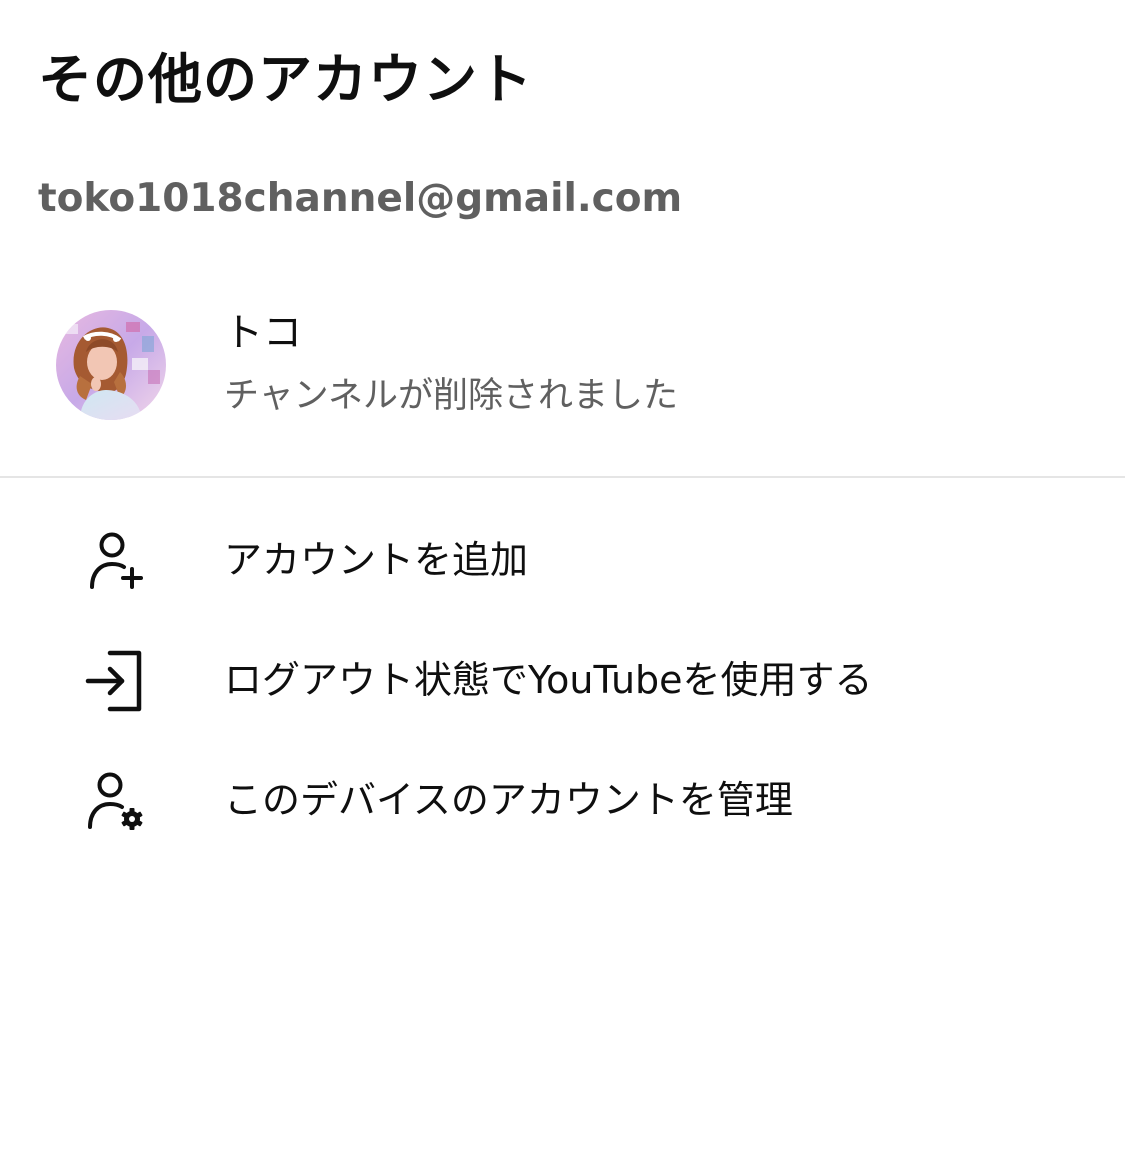  I want to click on sign-in-arrow-icon, so click(116, 681).